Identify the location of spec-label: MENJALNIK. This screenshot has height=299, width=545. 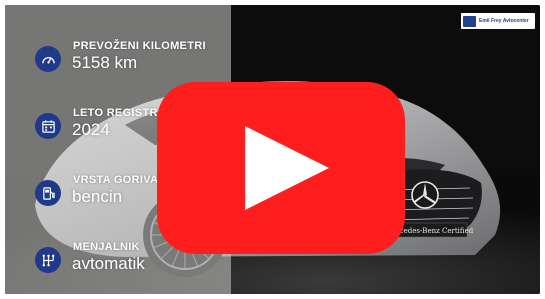
(106, 247).